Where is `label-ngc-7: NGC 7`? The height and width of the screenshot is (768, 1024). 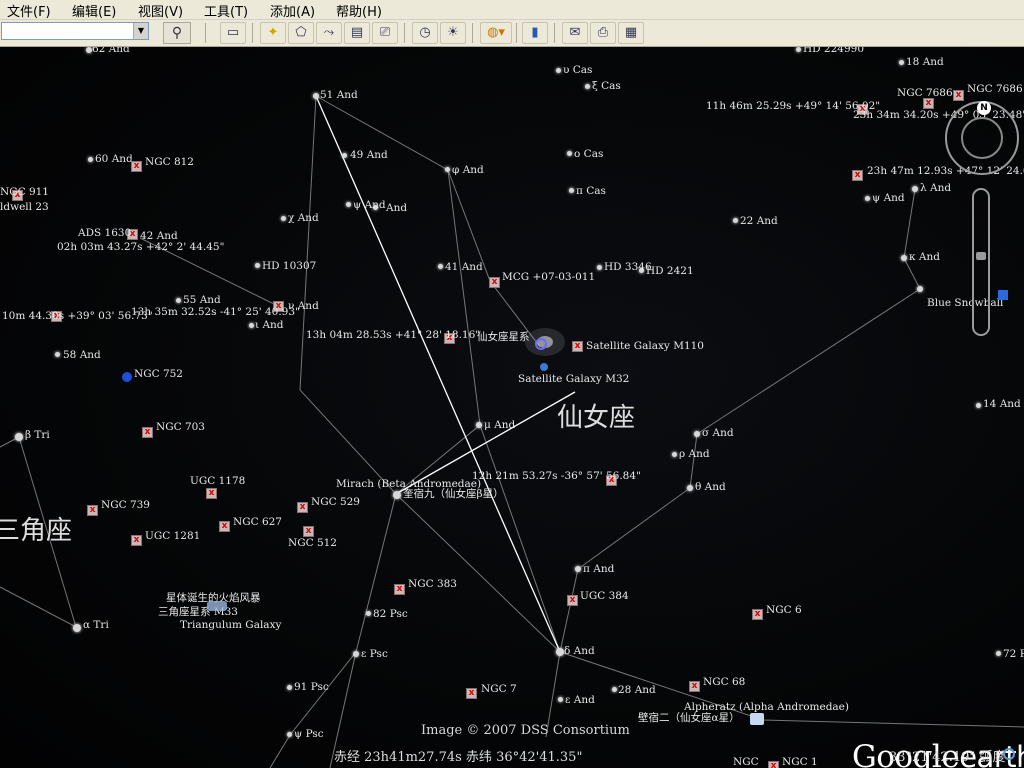
label-ngc-7: NGC 7 is located at coordinates (499, 689).